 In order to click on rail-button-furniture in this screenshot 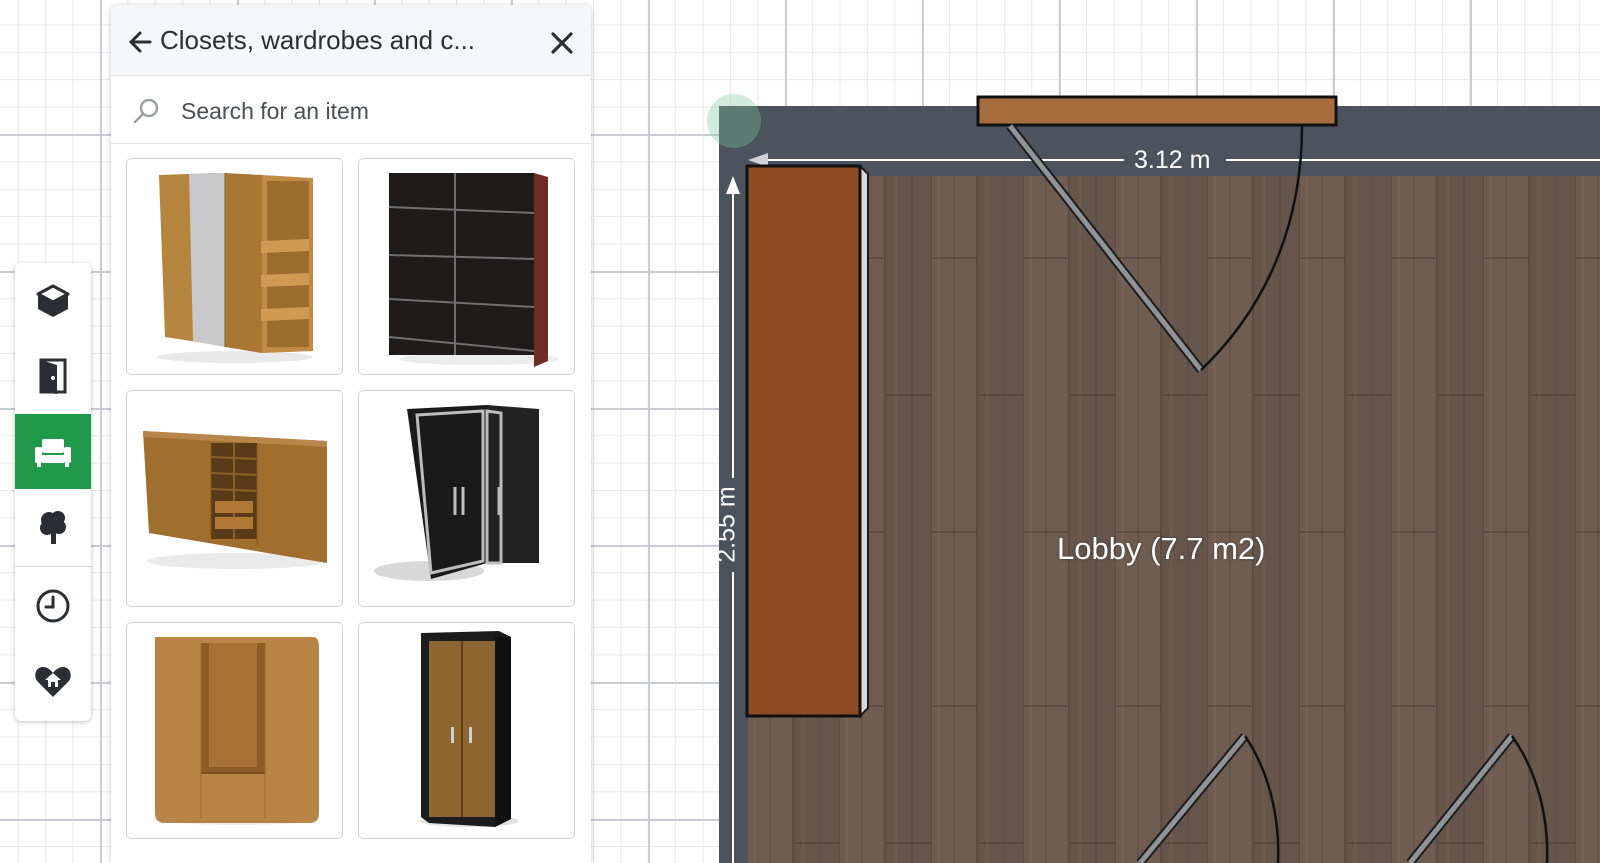, I will do `click(53, 451)`.